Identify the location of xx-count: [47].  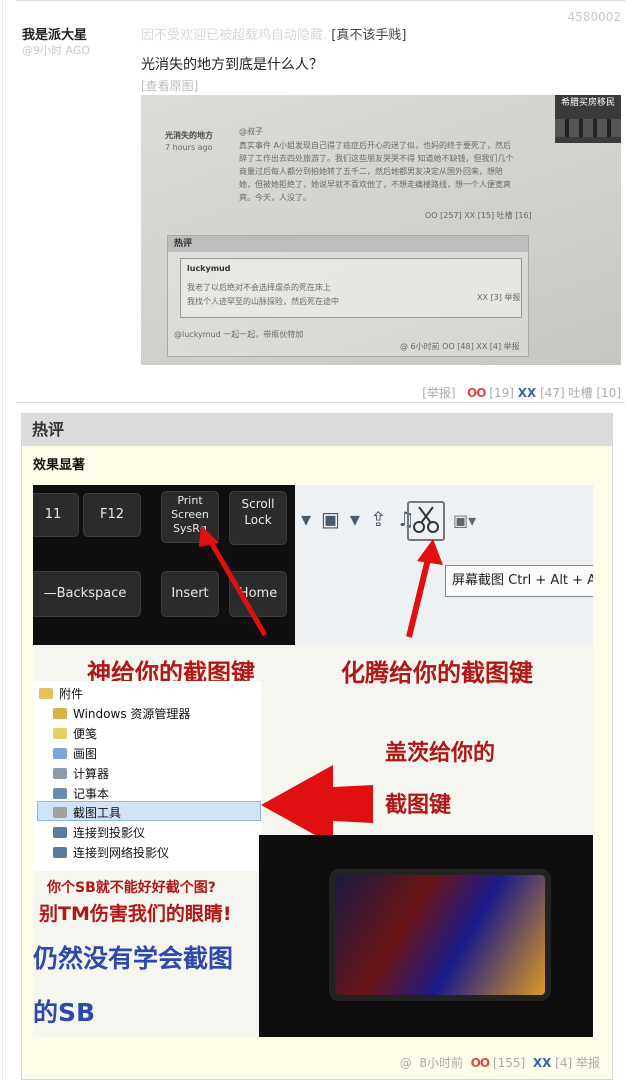
(552, 393).